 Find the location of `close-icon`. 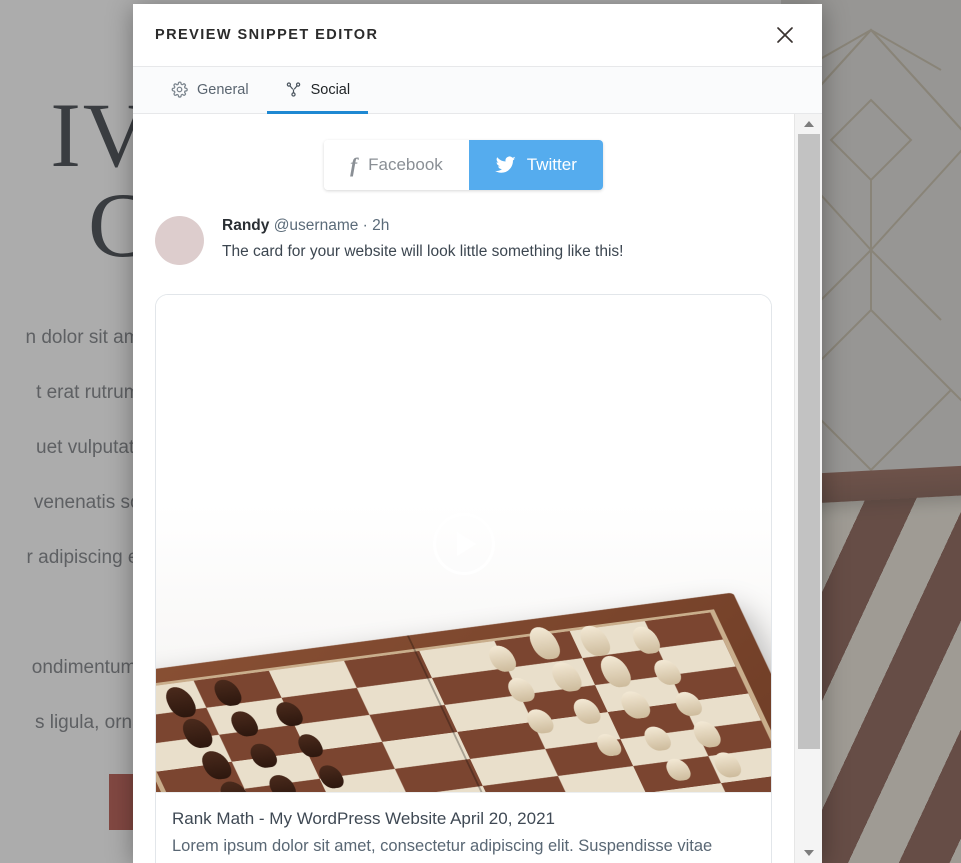

close-icon is located at coordinates (785, 35).